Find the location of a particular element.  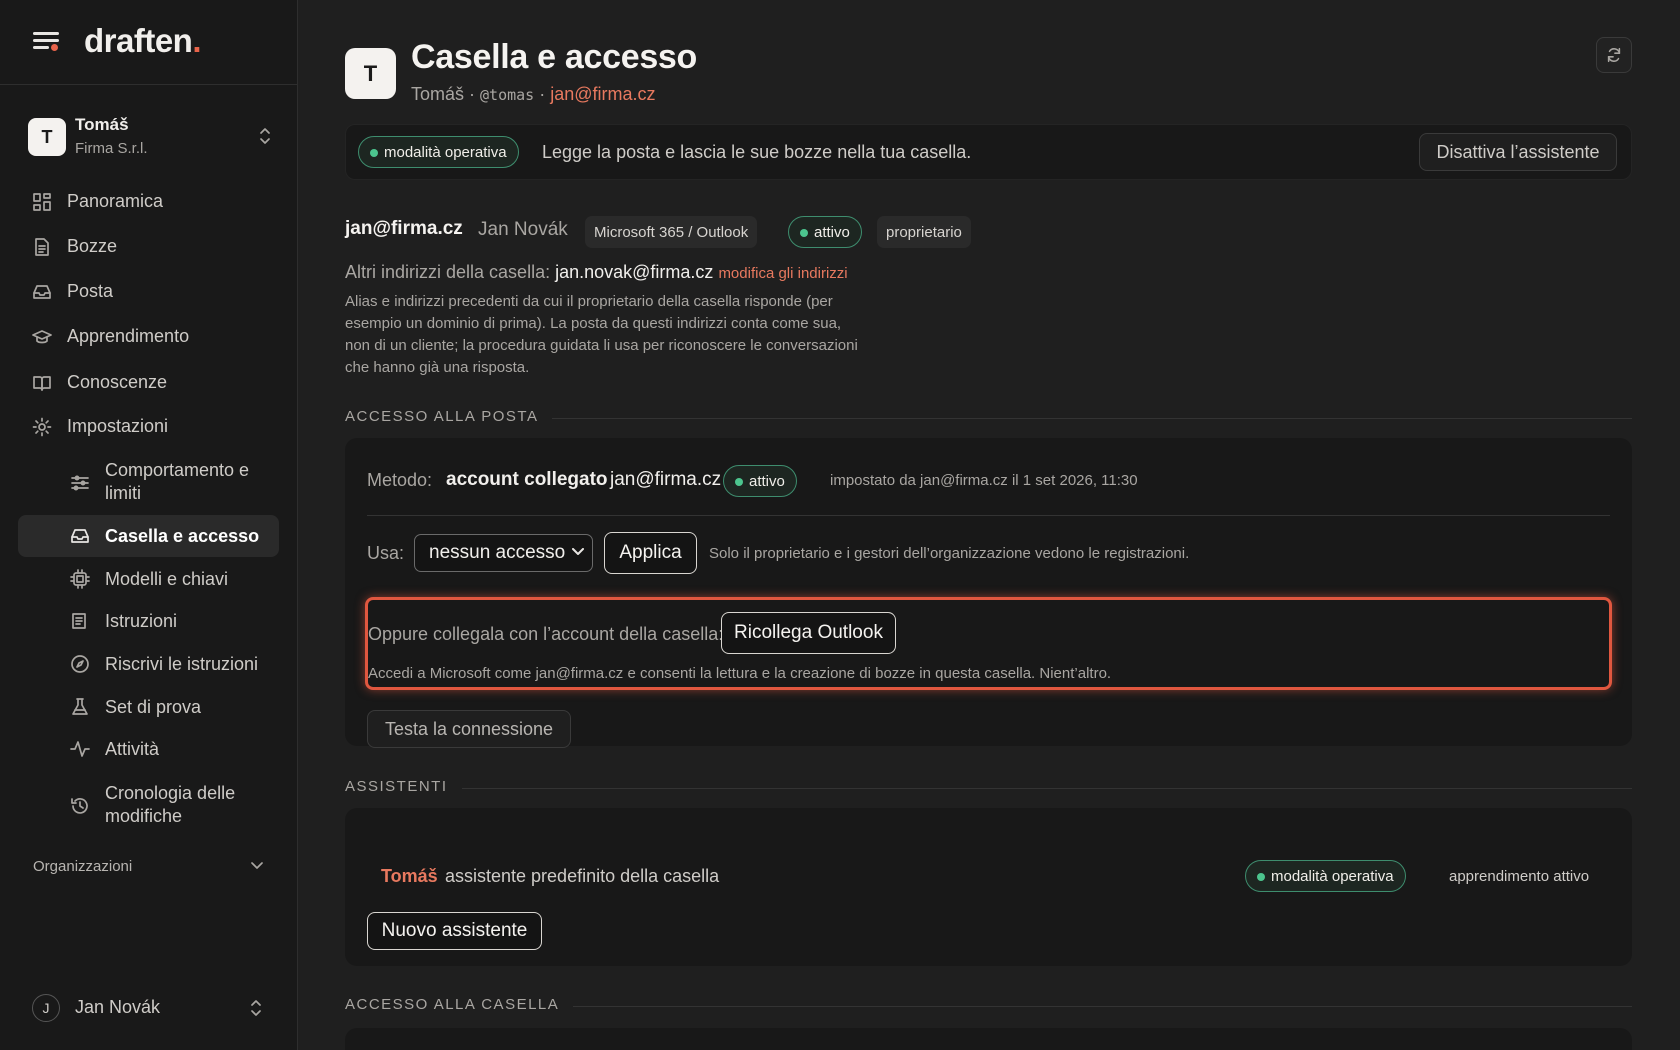

assistant-name: Tomáš is located at coordinates (409, 876).